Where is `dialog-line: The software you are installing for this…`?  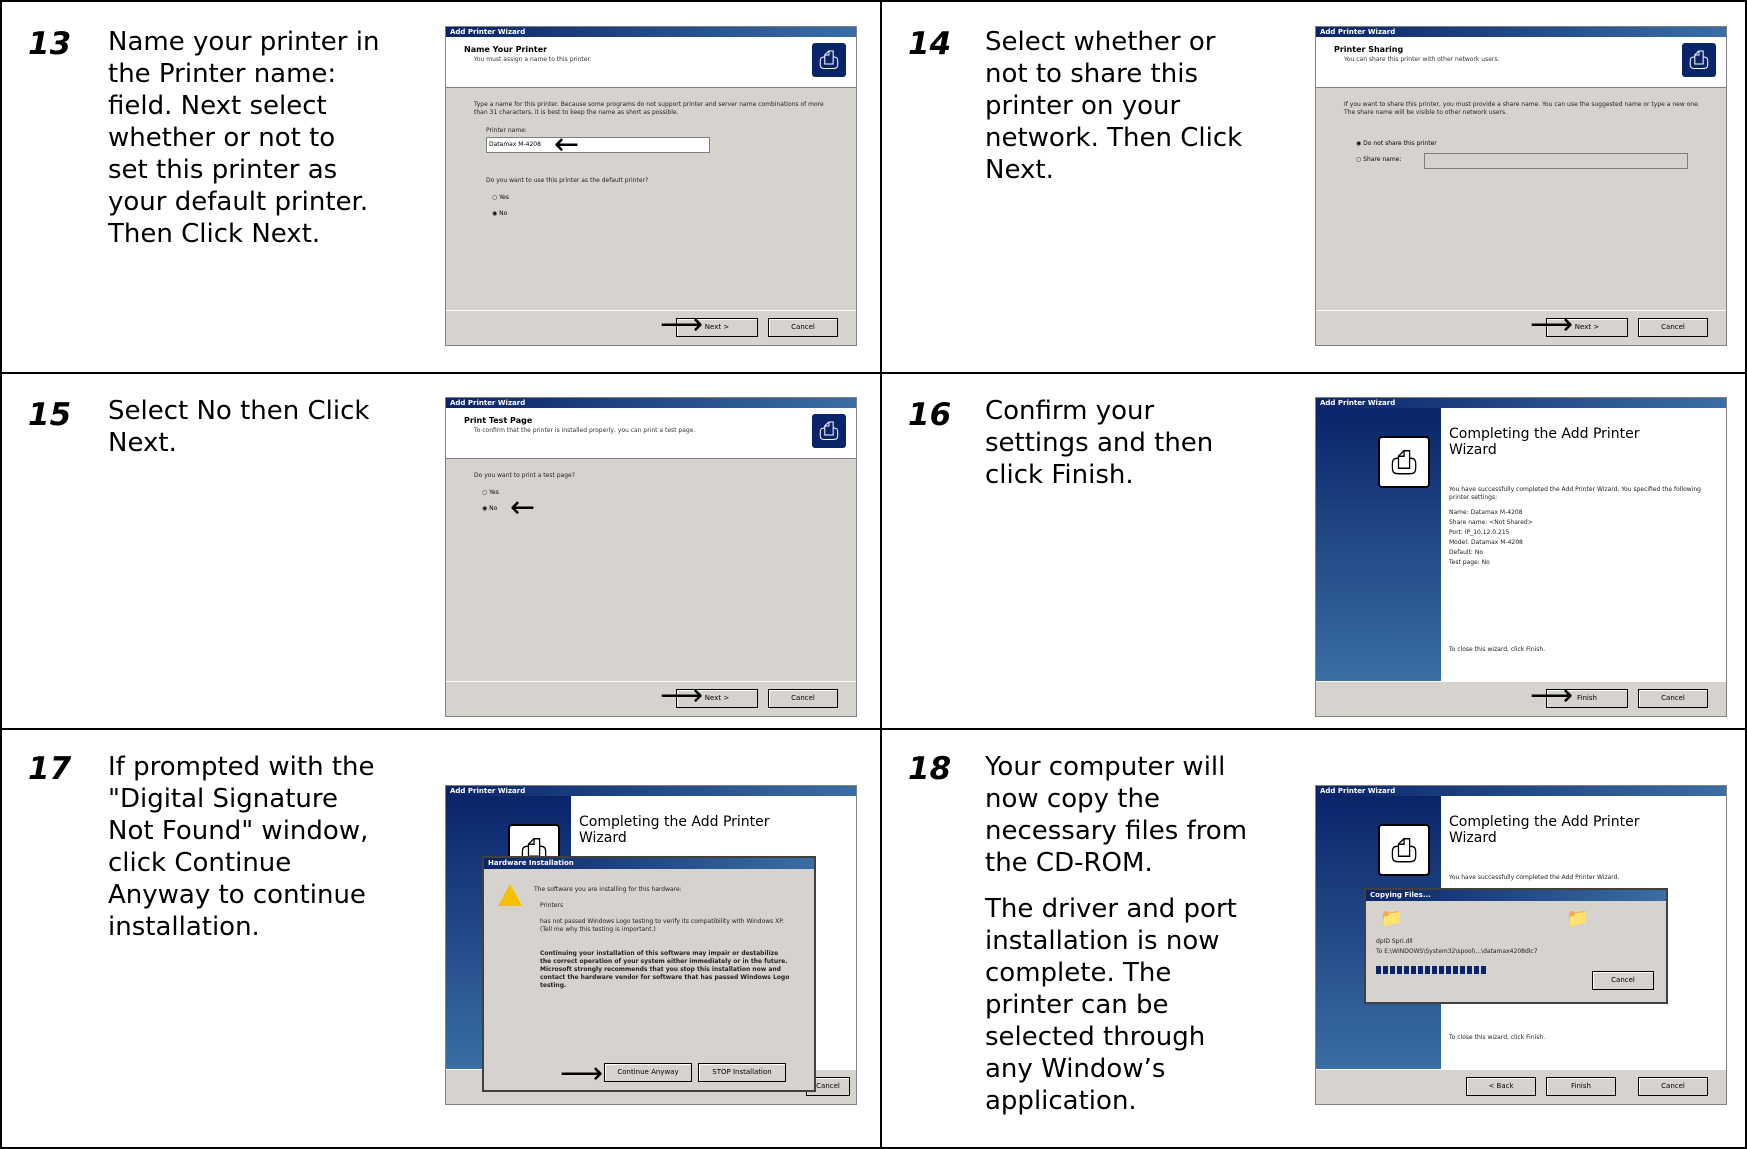 dialog-line: The software you are installing for this… is located at coordinates (608, 889).